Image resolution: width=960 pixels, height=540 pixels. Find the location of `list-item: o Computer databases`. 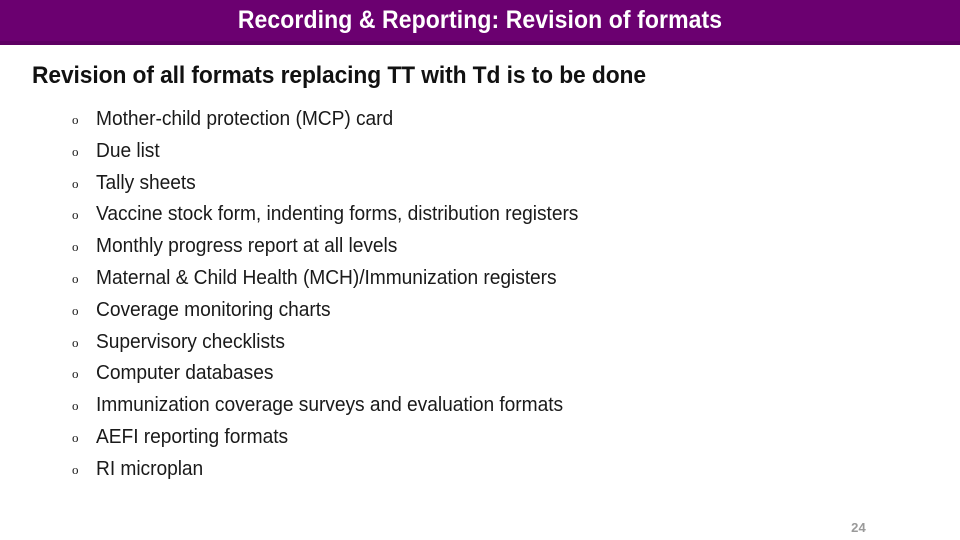

list-item: o Computer databases is located at coordinates (485, 374).